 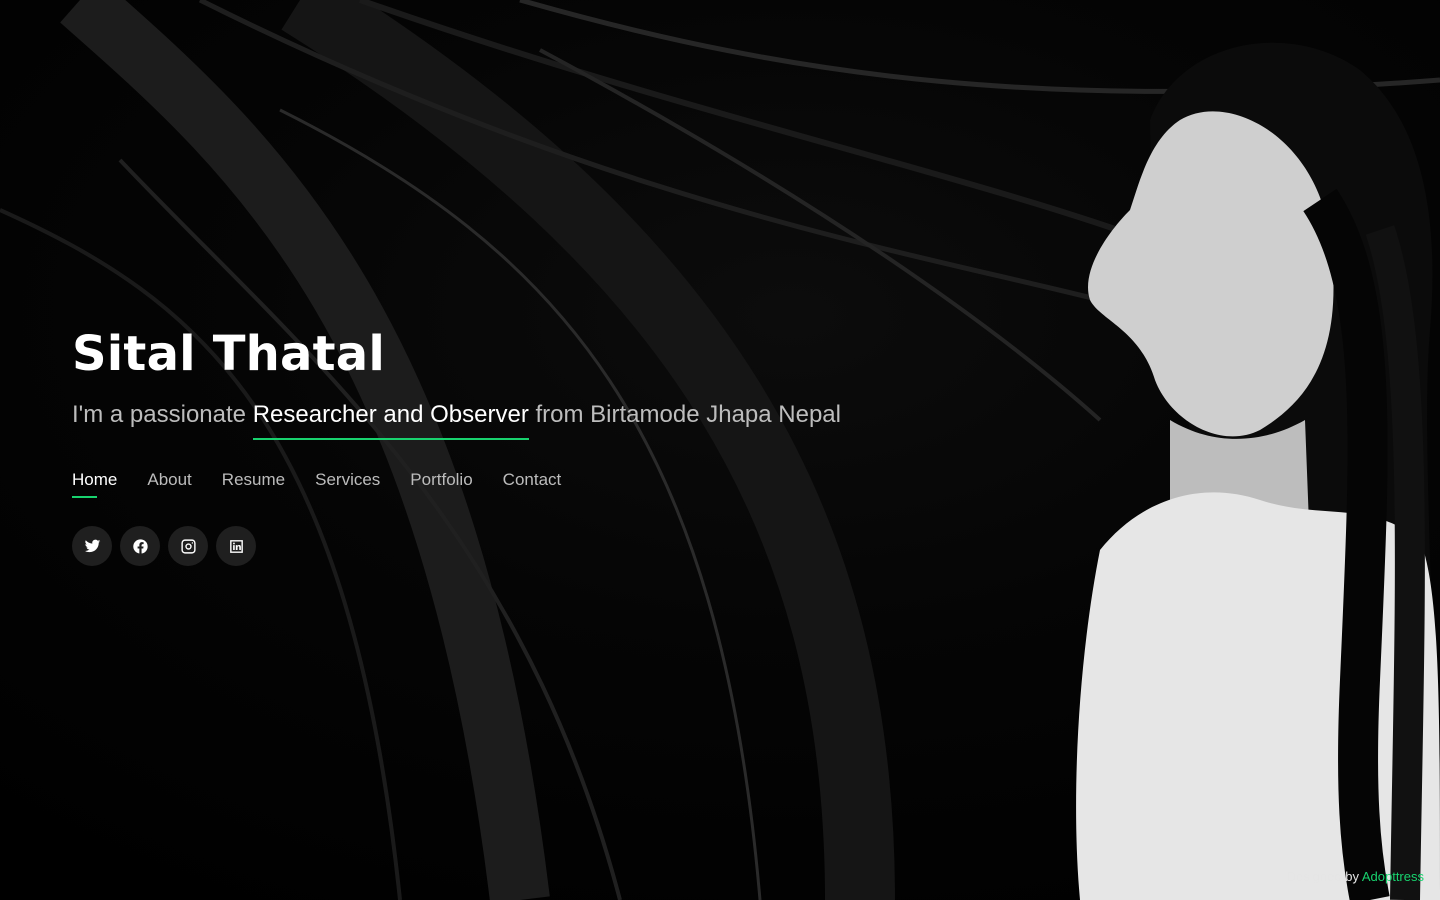 What do you see at coordinates (162, 414) in the screenshot?
I see `subtitle-prefix: I'm a passionate` at bounding box center [162, 414].